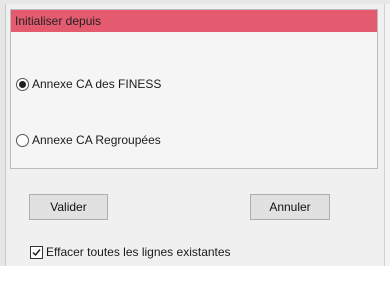  I want to click on radio-option-regroupees: Annexe CA Regroupées, so click(88, 140).